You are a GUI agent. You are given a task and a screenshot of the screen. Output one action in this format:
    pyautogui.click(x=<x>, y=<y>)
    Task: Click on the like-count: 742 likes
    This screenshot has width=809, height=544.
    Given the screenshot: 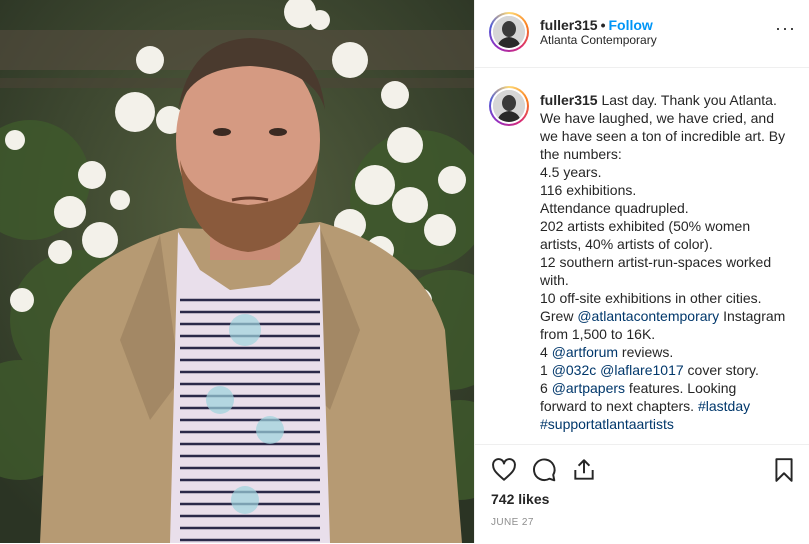 What is the action you would take?
    pyautogui.click(x=520, y=499)
    